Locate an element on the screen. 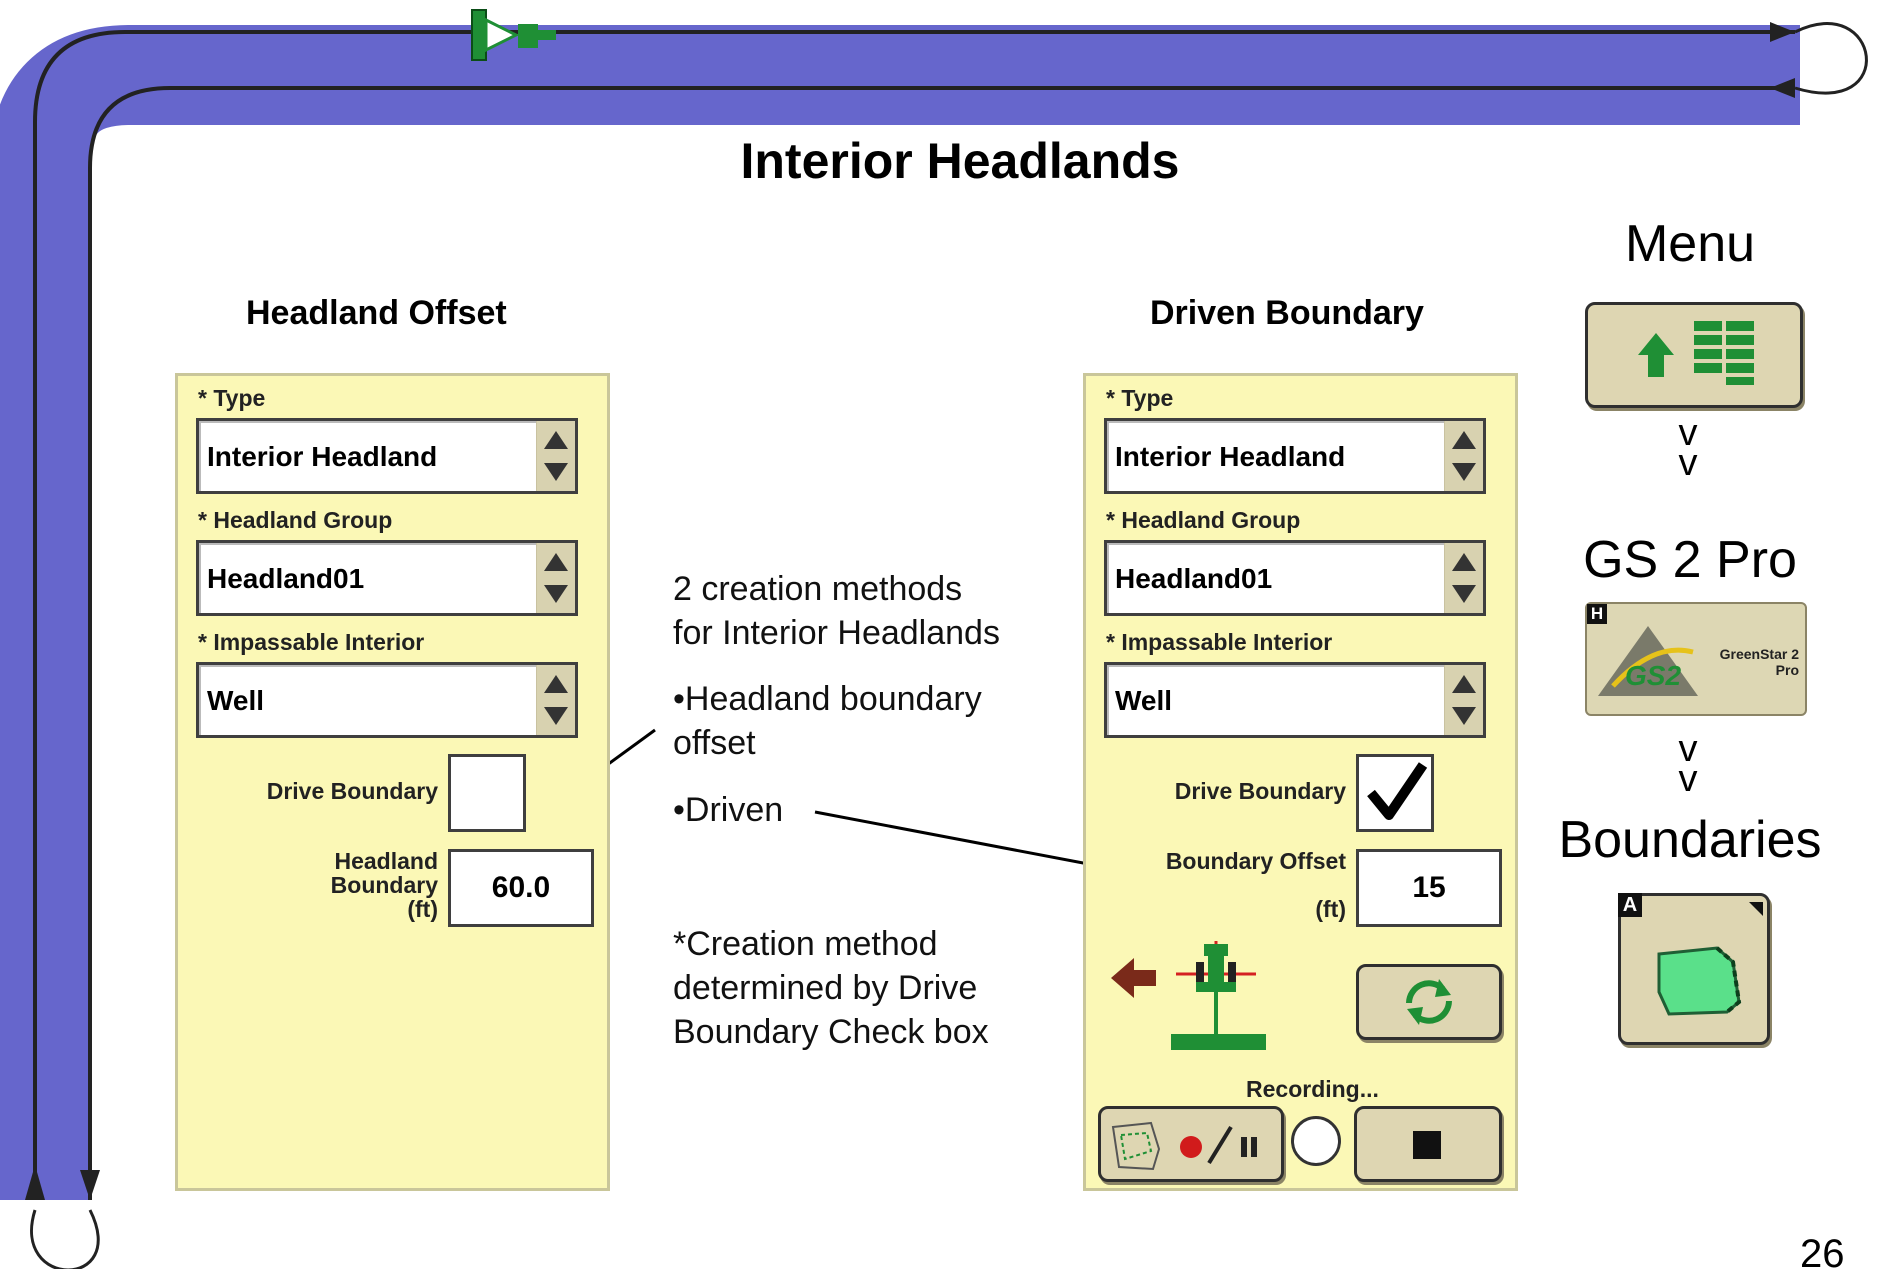 This screenshot has width=1877, height=1277. headland-offset-heading: Headland Offset is located at coordinates (376, 313).